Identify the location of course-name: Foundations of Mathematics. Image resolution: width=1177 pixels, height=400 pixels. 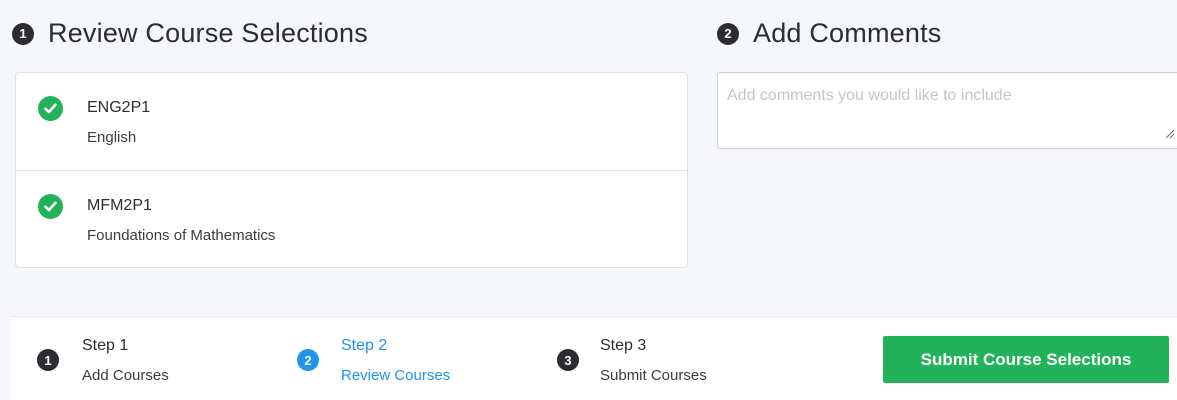
(181, 235).